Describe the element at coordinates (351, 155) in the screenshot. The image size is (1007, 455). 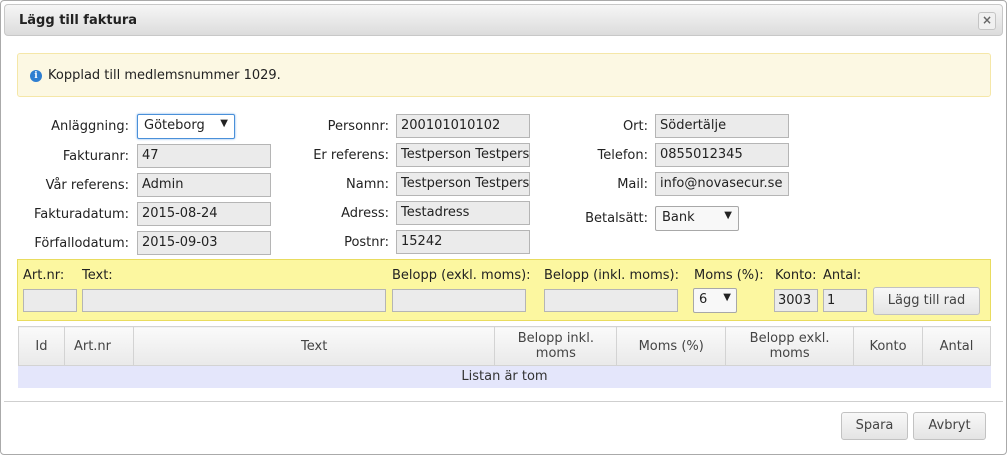
I see `er-referens-label: Er referens:` at that location.